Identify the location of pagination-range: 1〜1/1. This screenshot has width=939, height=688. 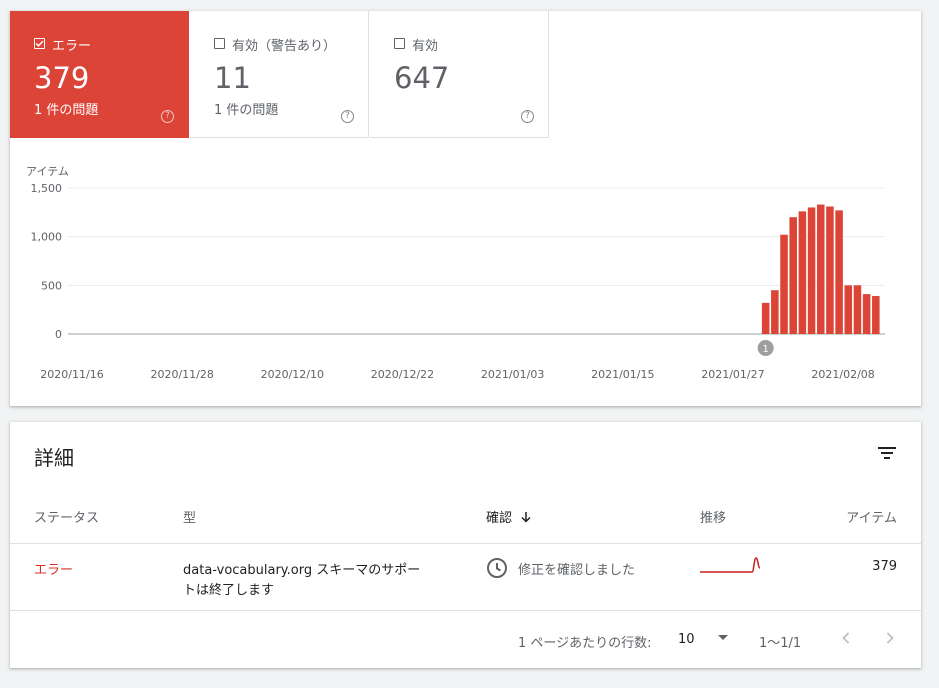
(780, 643).